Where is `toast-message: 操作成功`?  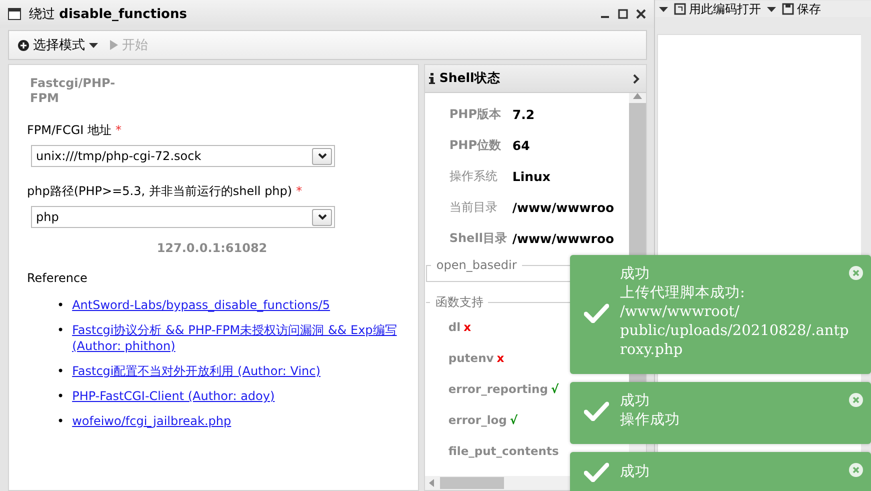
toast-message: 操作成功 is located at coordinates (650, 420).